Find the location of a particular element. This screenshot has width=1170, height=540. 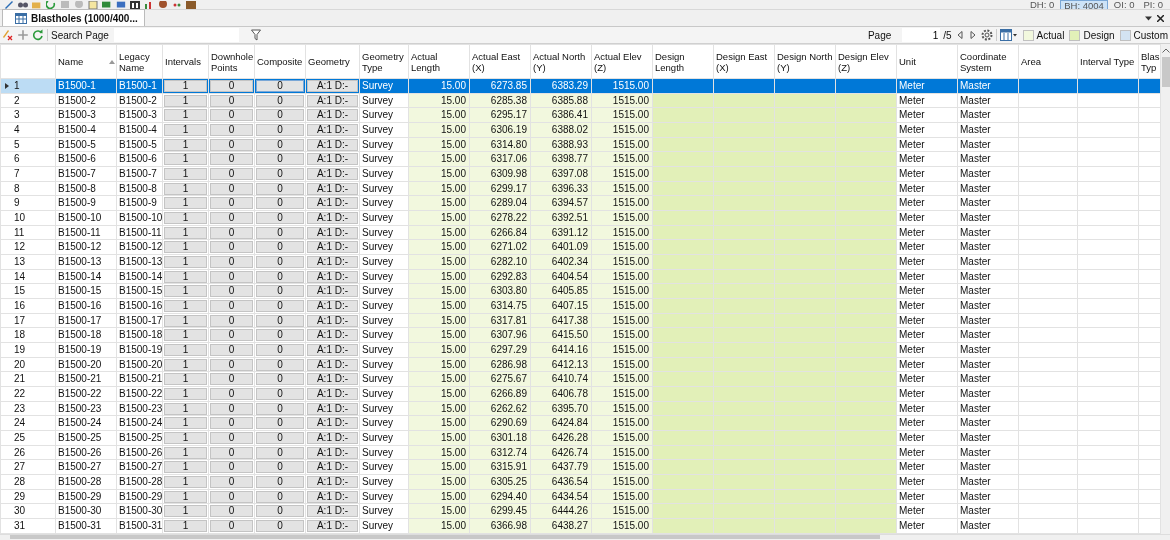

counter-toggle: OI: 0 is located at coordinates (1124, 4).